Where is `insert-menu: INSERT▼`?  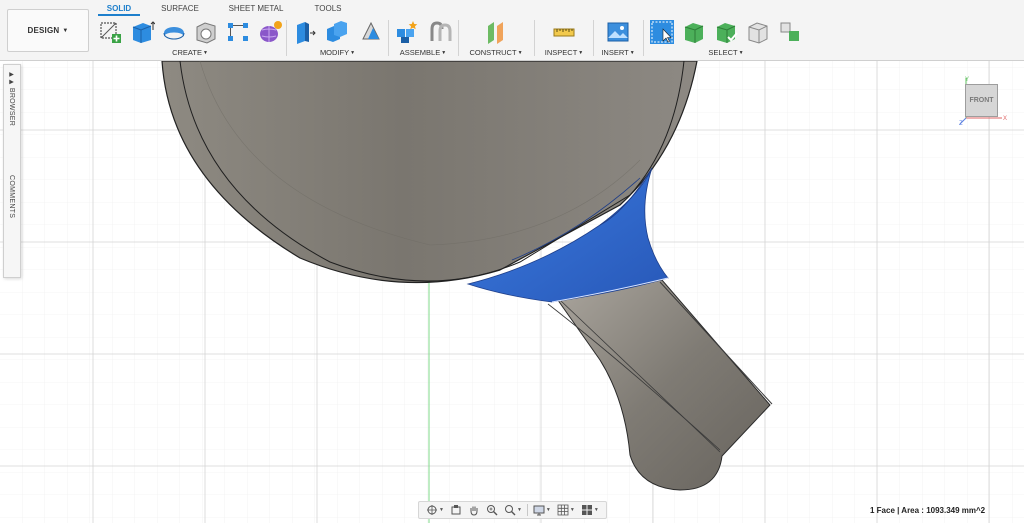
insert-menu: INSERT▼ is located at coordinates (618, 52).